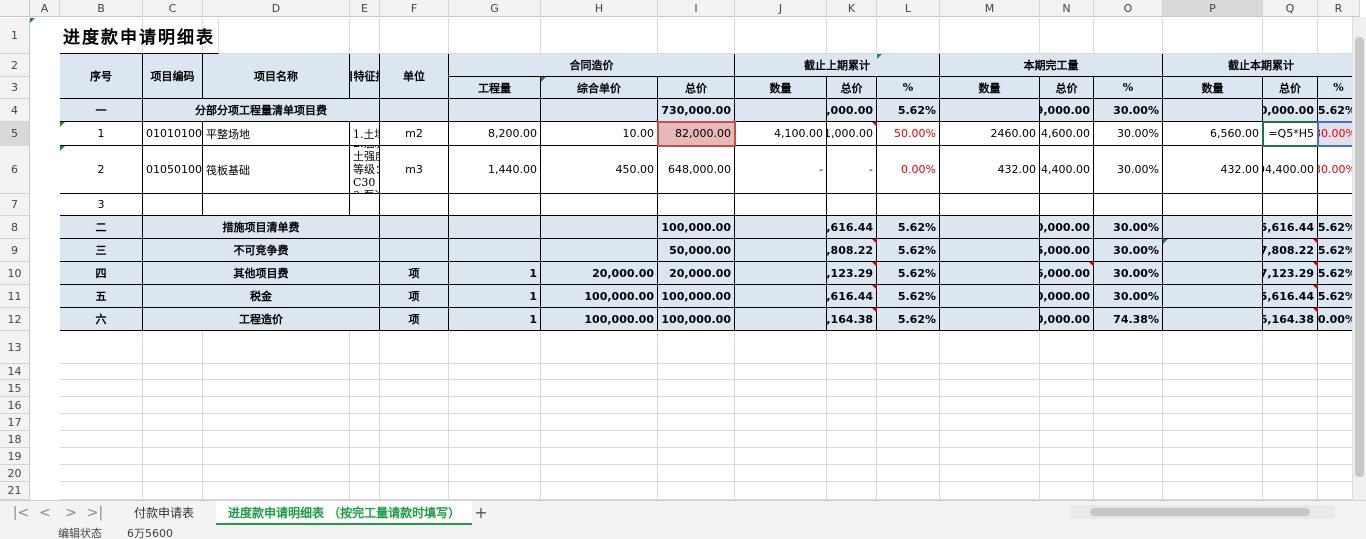 The height and width of the screenshot is (539, 1366). Describe the element at coordinates (261, 110) in the screenshot. I see `row-label: 分部分项工程量清单项目费` at that location.